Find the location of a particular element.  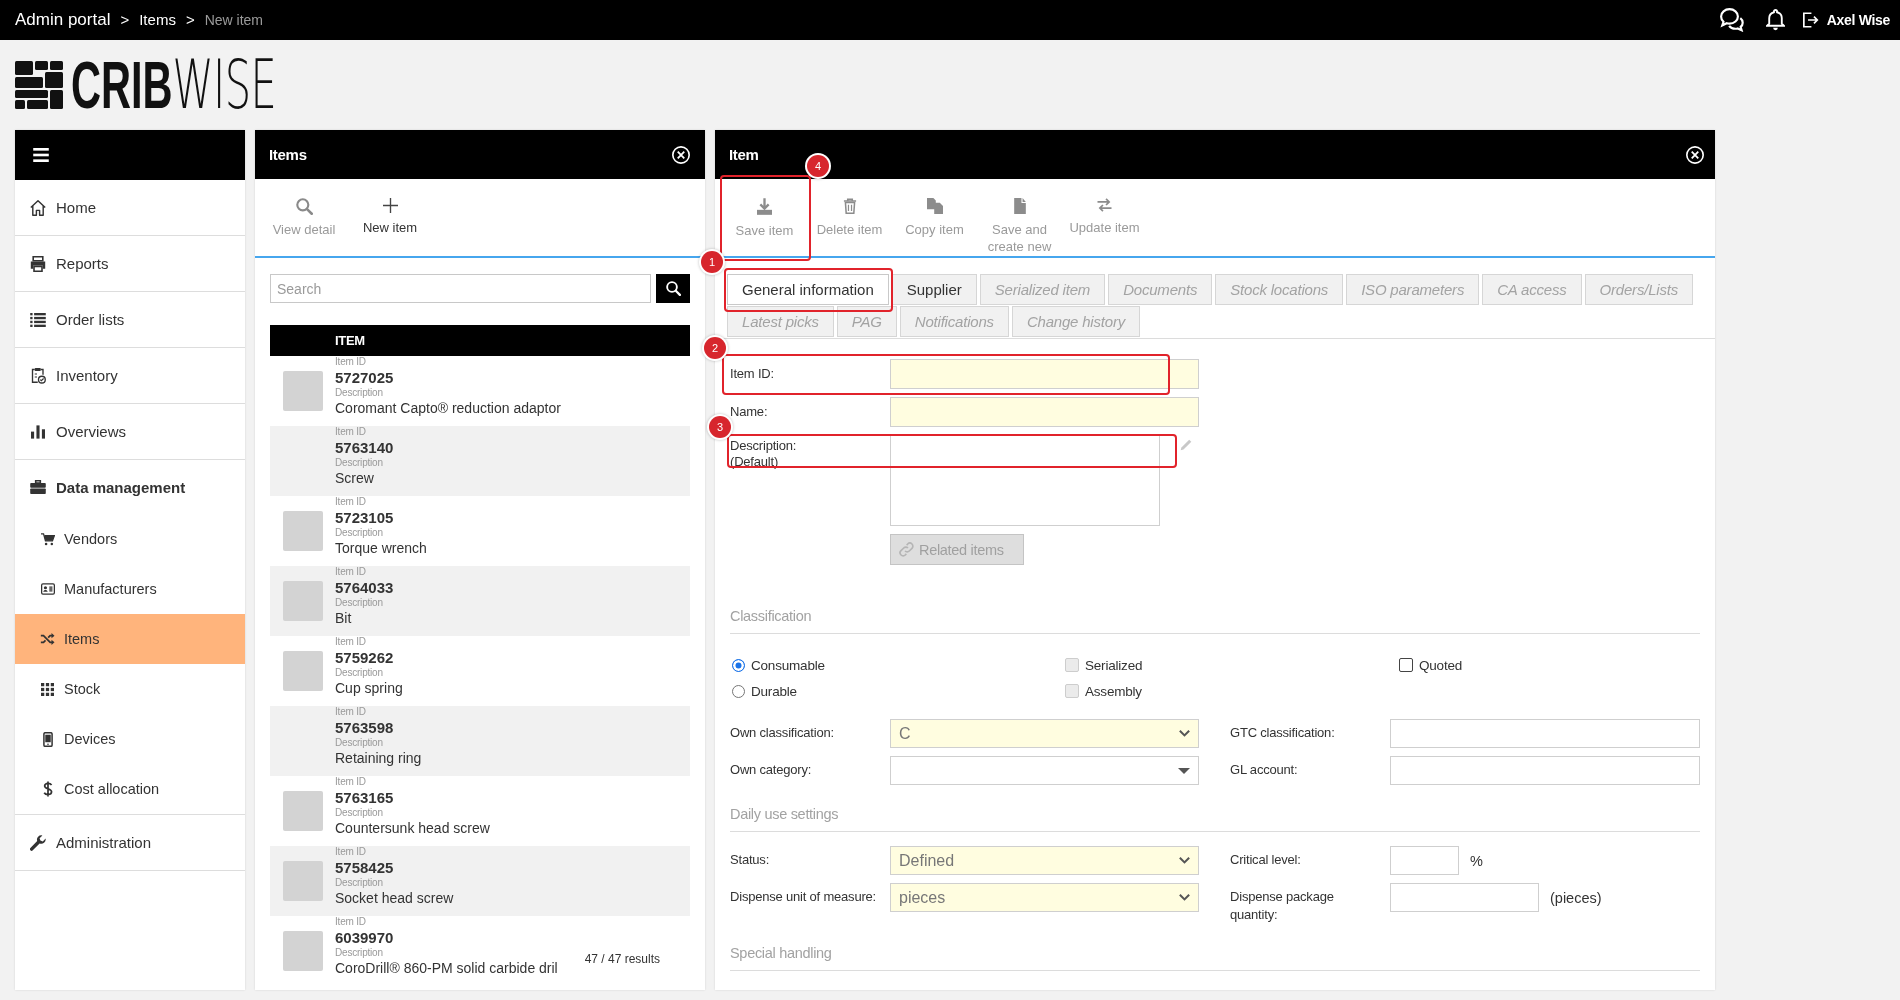

printer-icon is located at coordinates (38, 263).